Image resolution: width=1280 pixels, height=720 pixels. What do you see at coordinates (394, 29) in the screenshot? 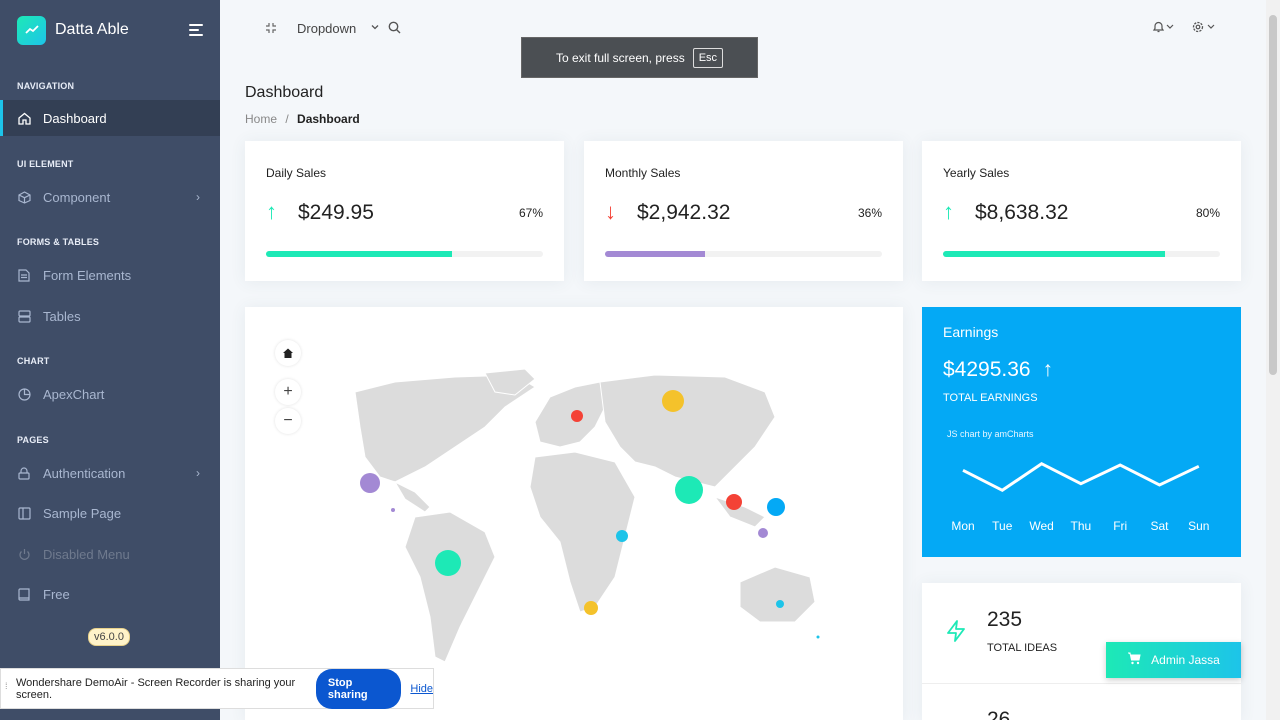
I see `search-icon` at bounding box center [394, 29].